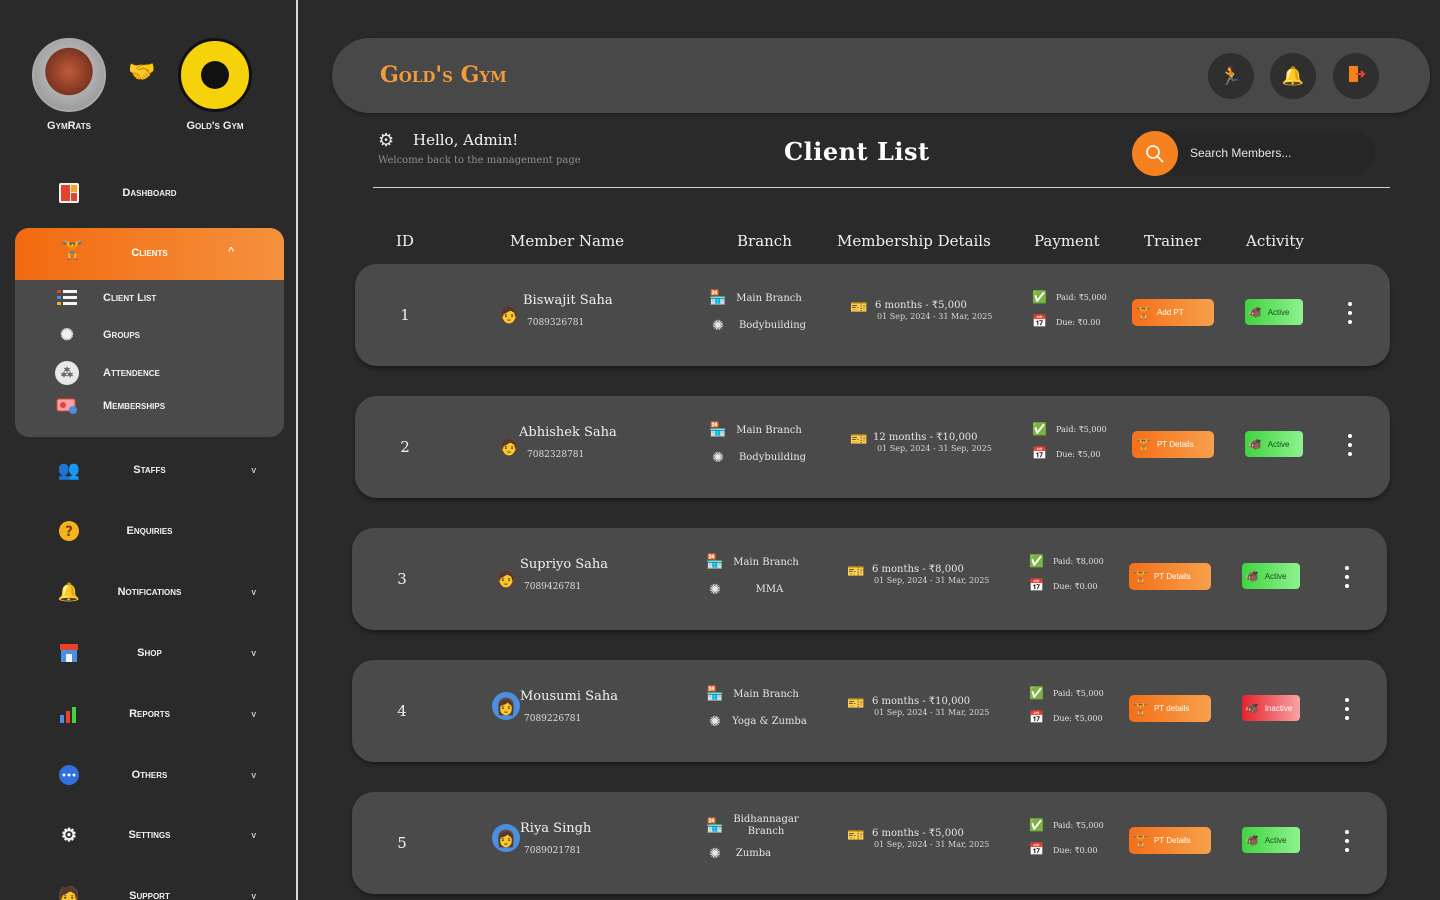  What do you see at coordinates (506, 838) in the screenshot?
I see `avatar: 👩` at bounding box center [506, 838].